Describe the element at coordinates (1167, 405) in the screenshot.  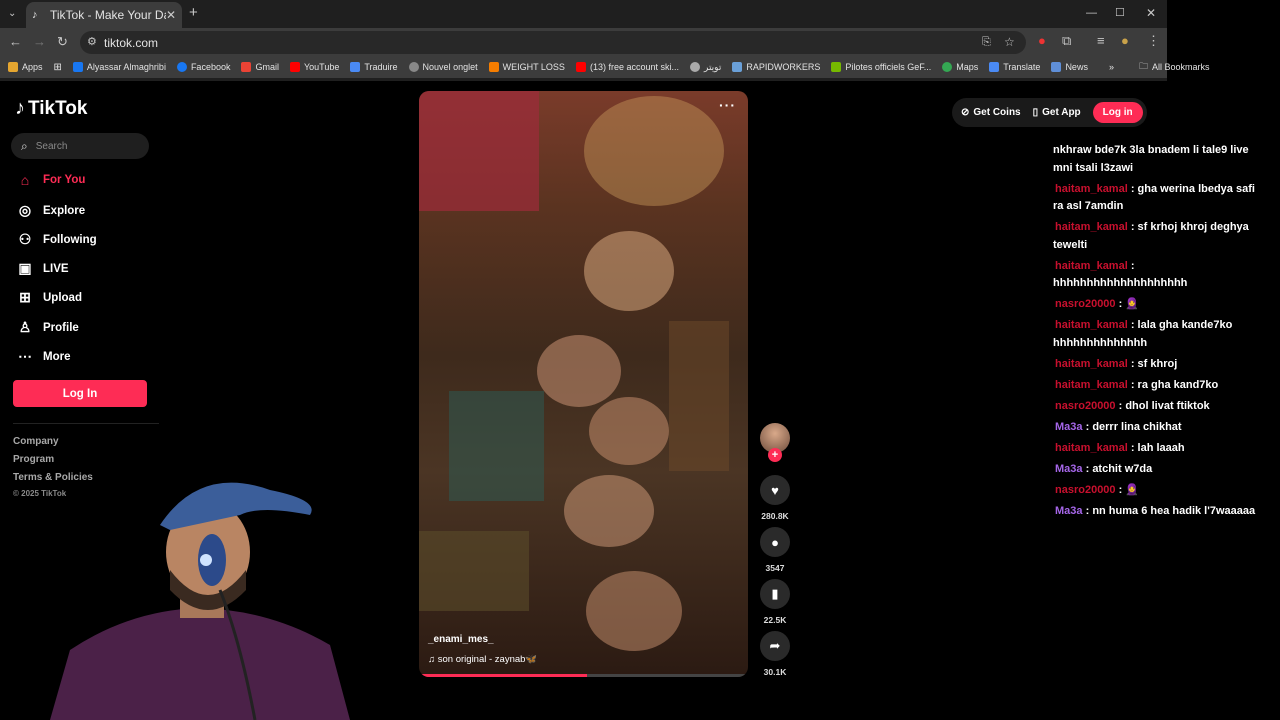
I see `chat-text: dhol livat ftiktok` at that location.